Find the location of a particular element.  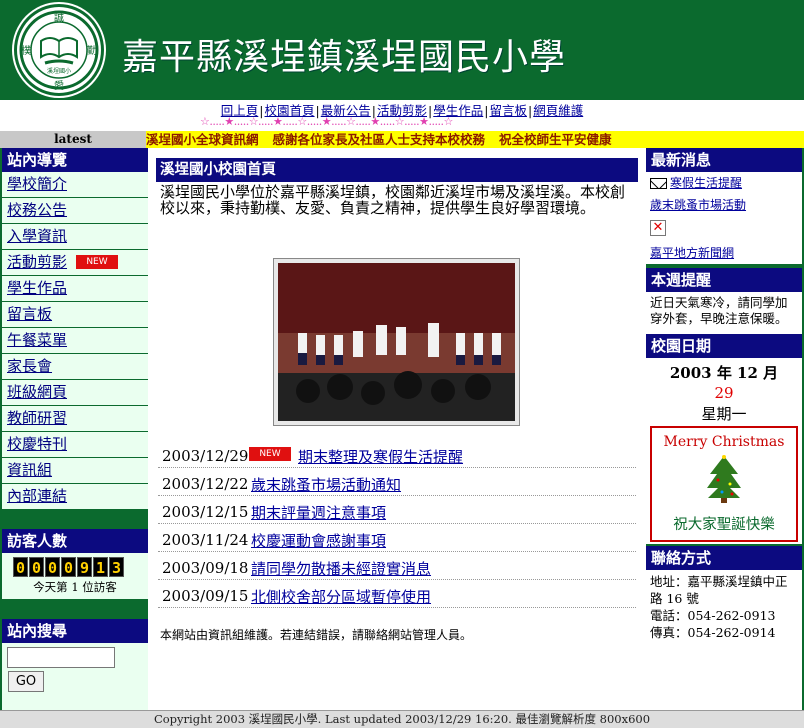

marquee-item: 祝全校師生平安健康 is located at coordinates (555, 139).